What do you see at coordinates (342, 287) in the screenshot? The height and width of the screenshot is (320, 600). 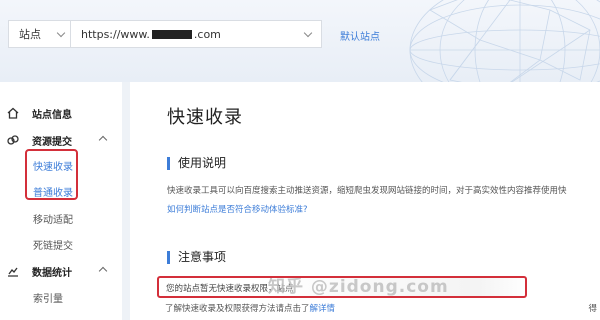 I see `highlight-box-notice` at bounding box center [342, 287].